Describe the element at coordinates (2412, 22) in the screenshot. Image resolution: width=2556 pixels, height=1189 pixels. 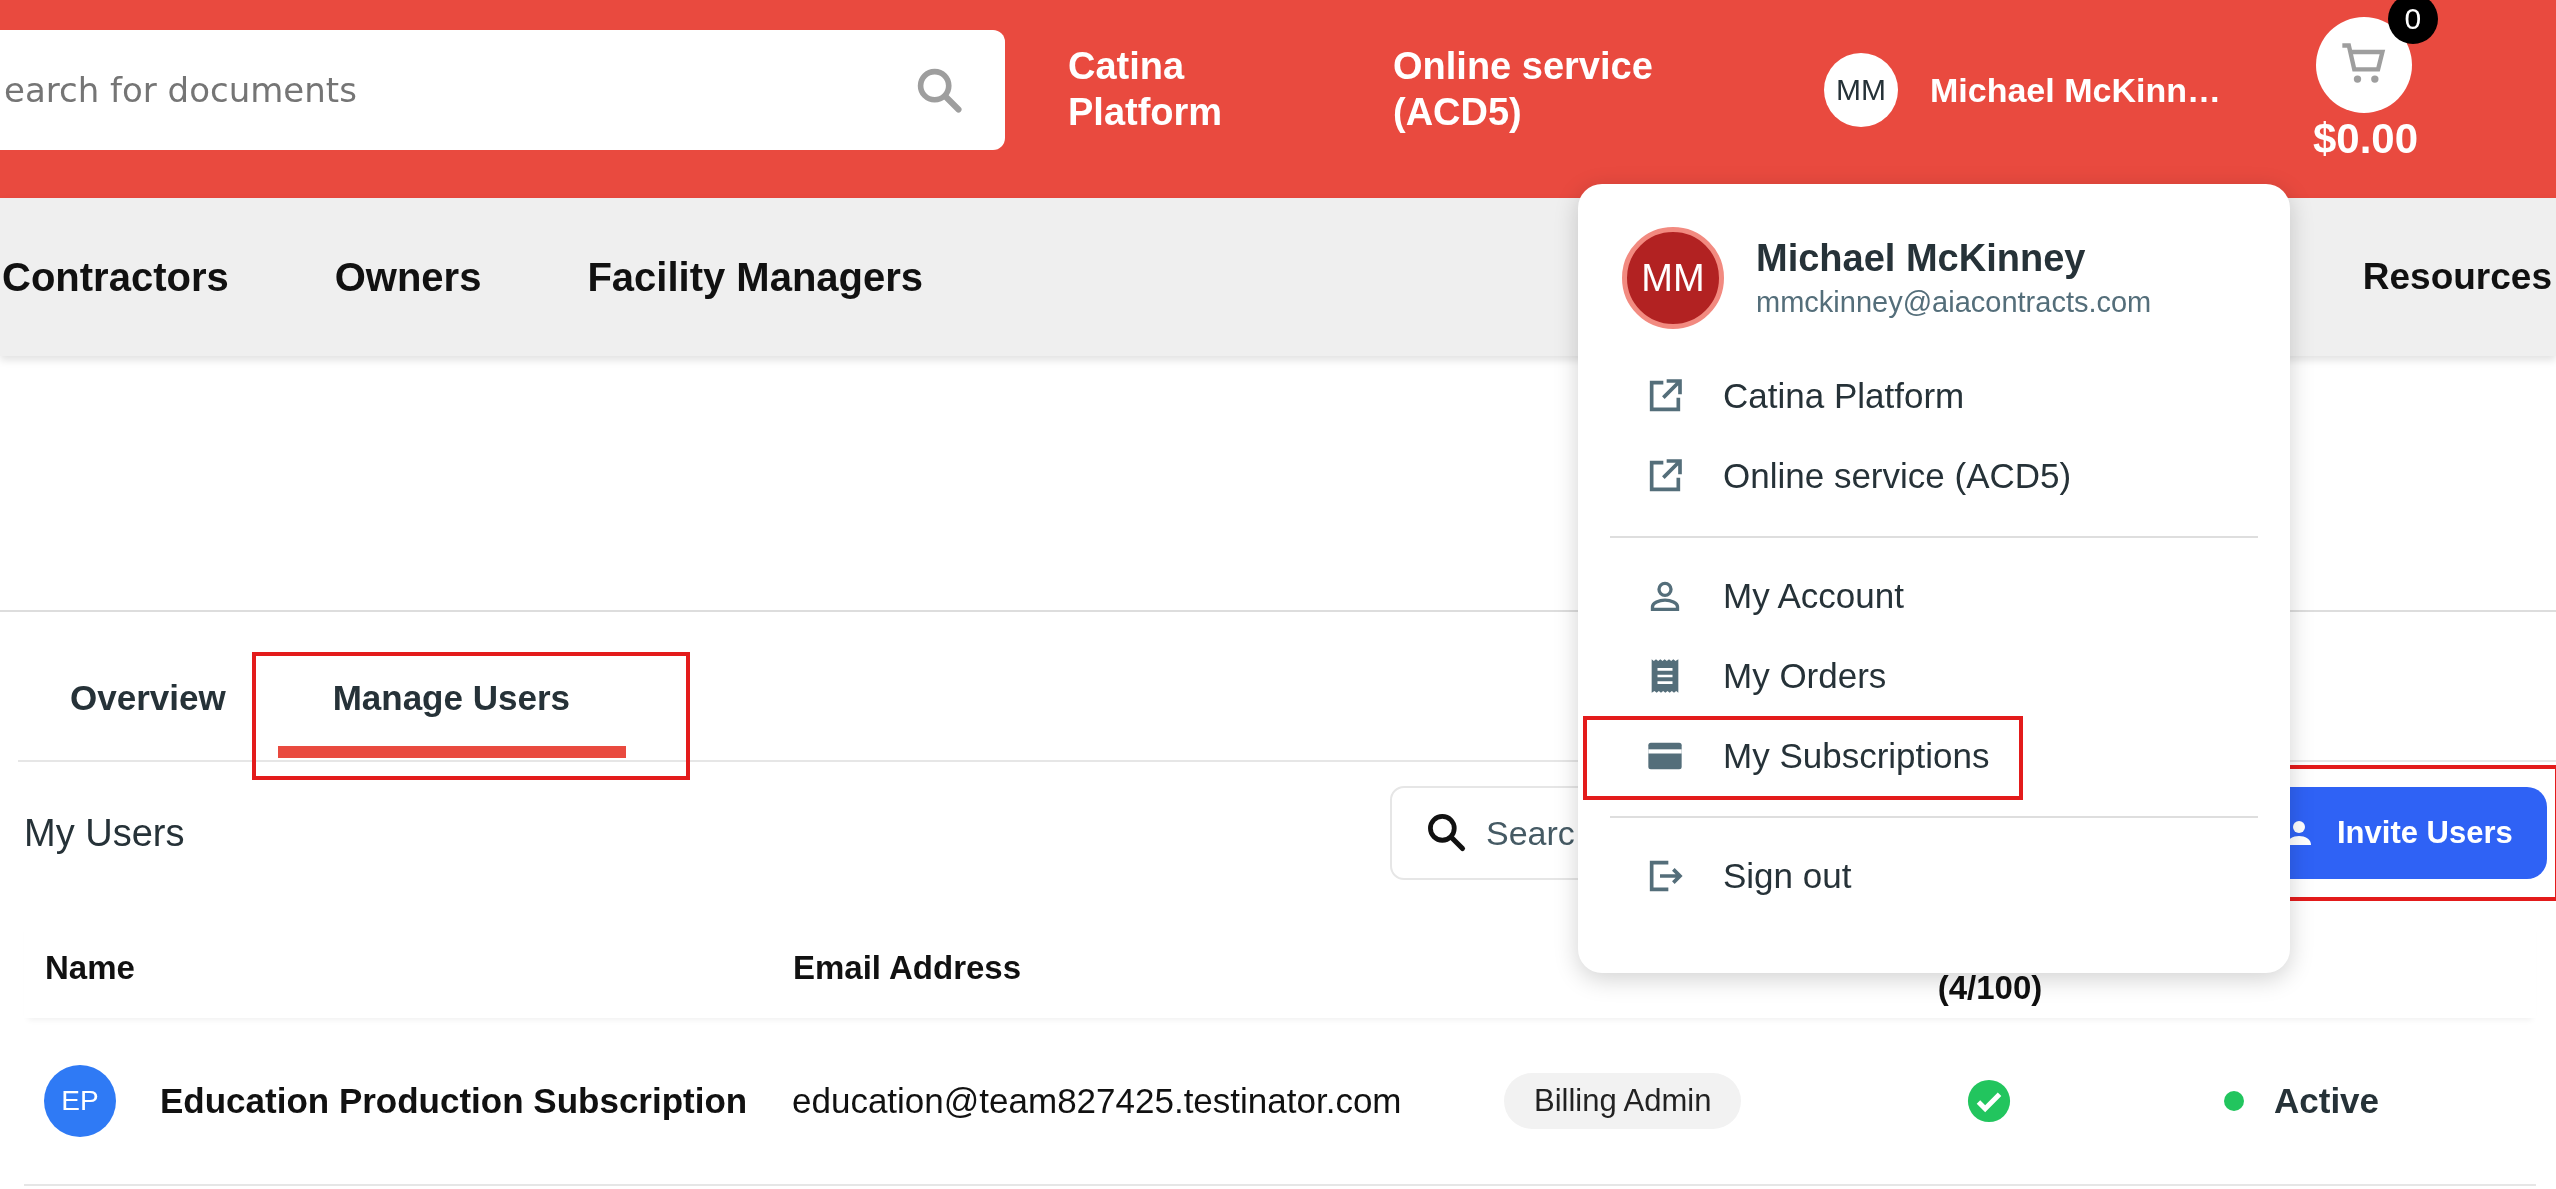
I see `cart-count-badge: 0` at that location.